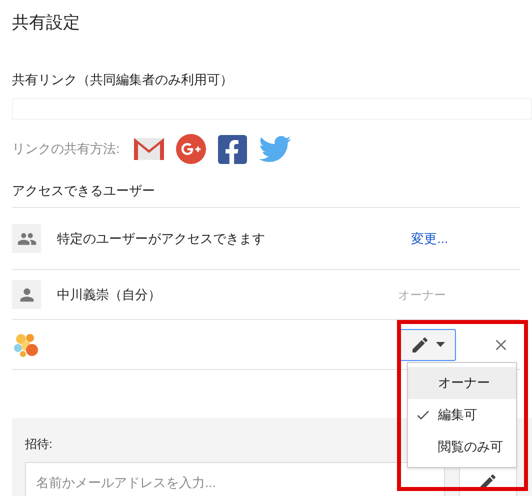  Describe the element at coordinates (440, 344) in the screenshot. I see `caret-icon` at that location.